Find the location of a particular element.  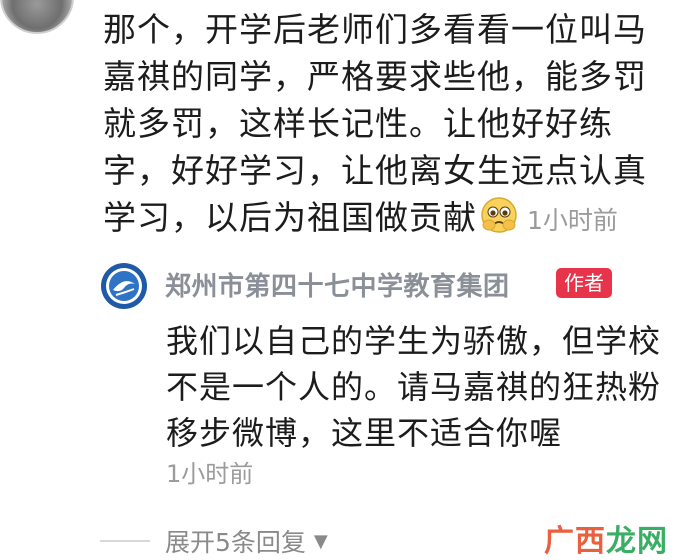

divider is located at coordinates (125, 541).